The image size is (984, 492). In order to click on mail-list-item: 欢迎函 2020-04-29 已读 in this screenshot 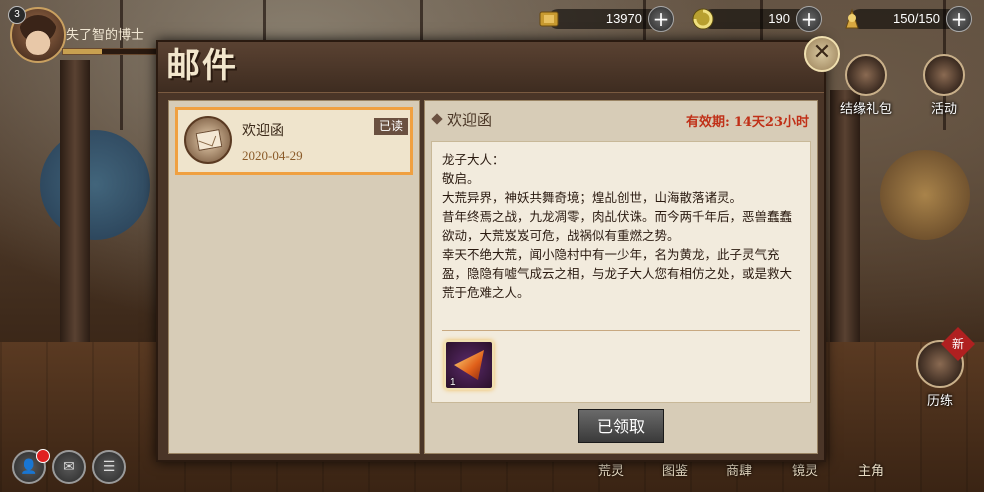, I will do `click(294, 141)`.